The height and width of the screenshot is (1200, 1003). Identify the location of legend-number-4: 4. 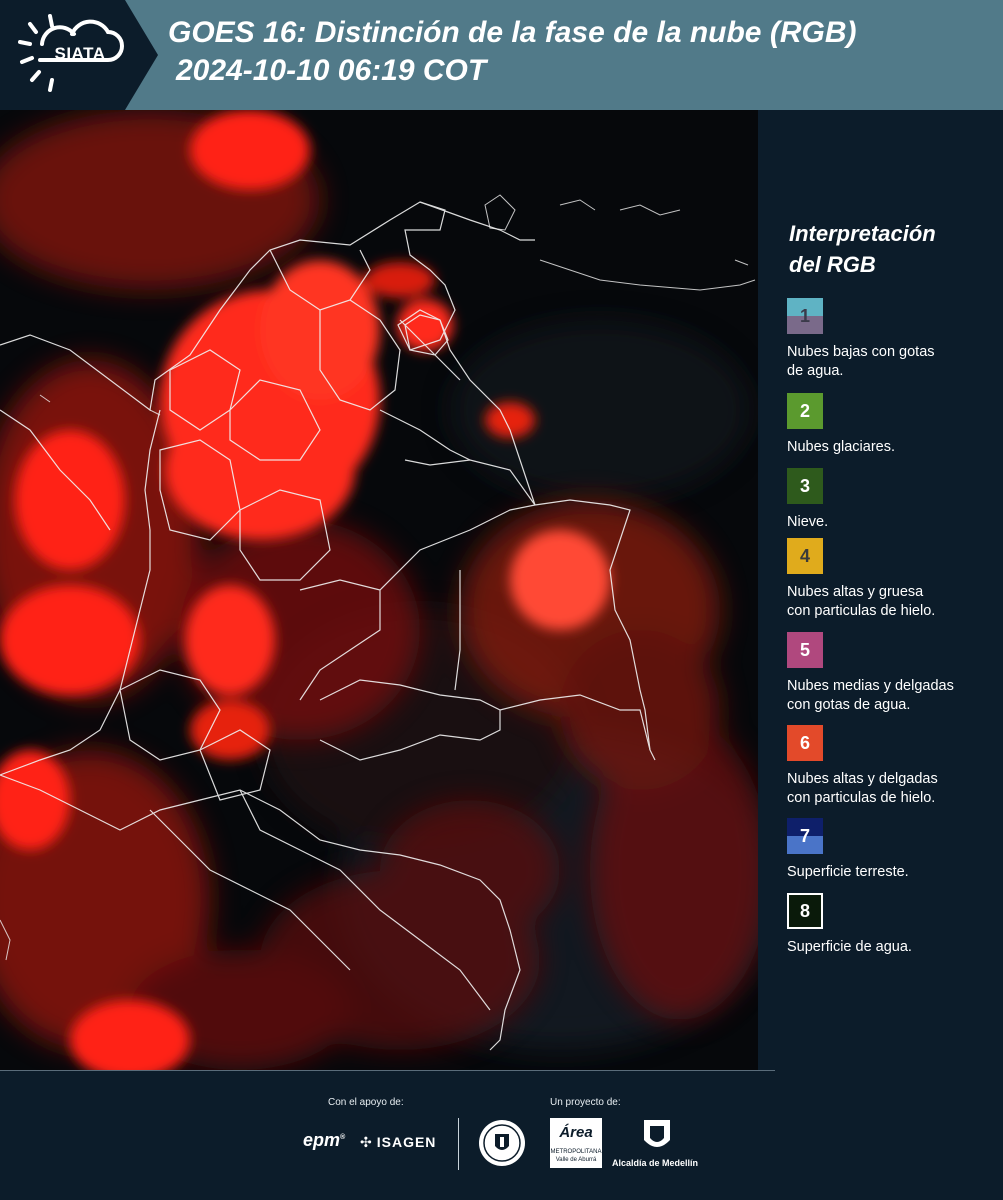
(804, 555).